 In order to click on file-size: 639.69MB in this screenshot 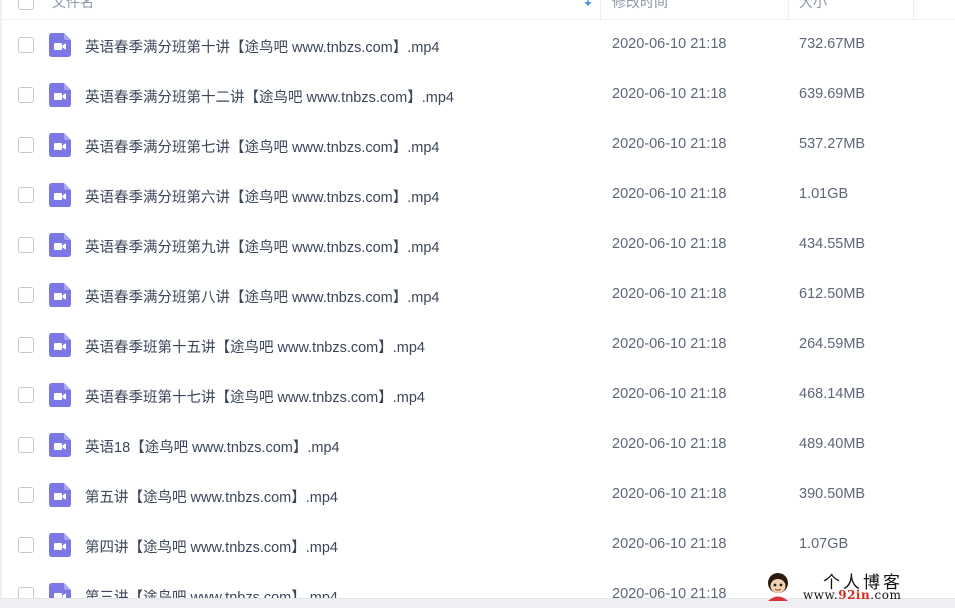, I will do `click(832, 94)`.